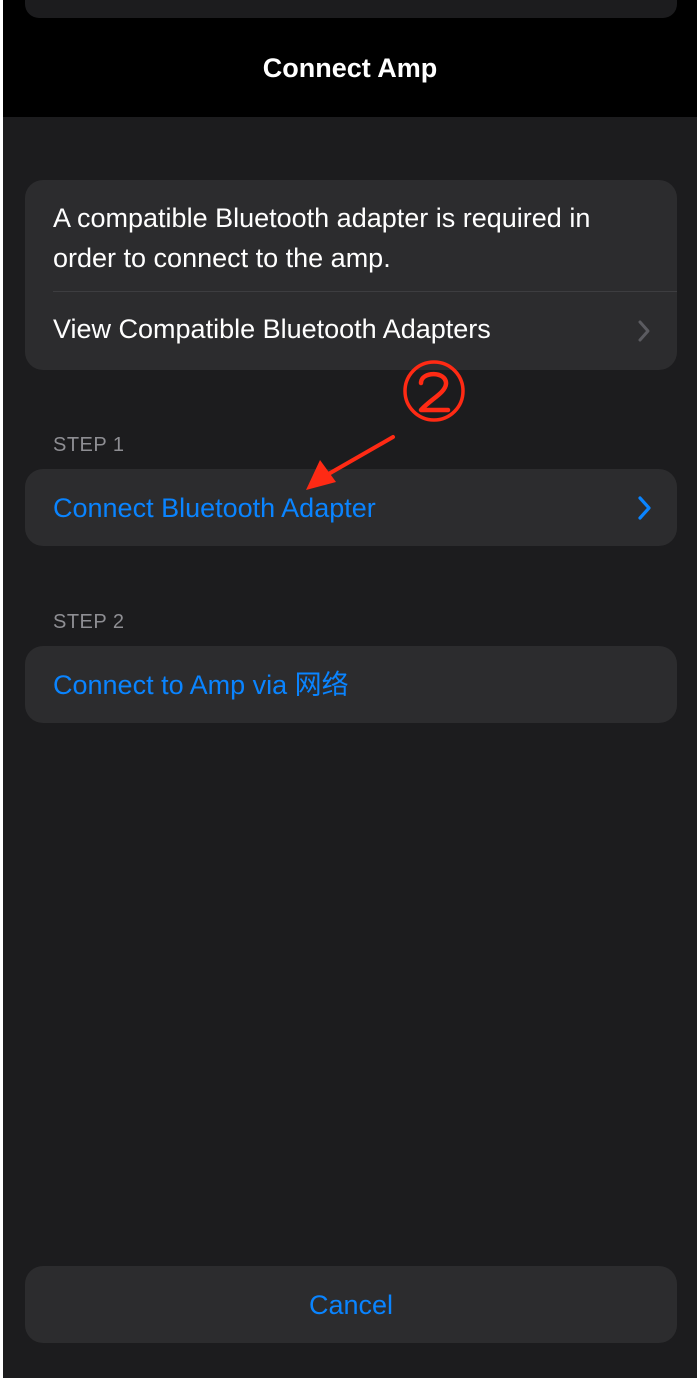  Describe the element at coordinates (350, 68) in the screenshot. I see `page-title: Connect Amp` at that location.